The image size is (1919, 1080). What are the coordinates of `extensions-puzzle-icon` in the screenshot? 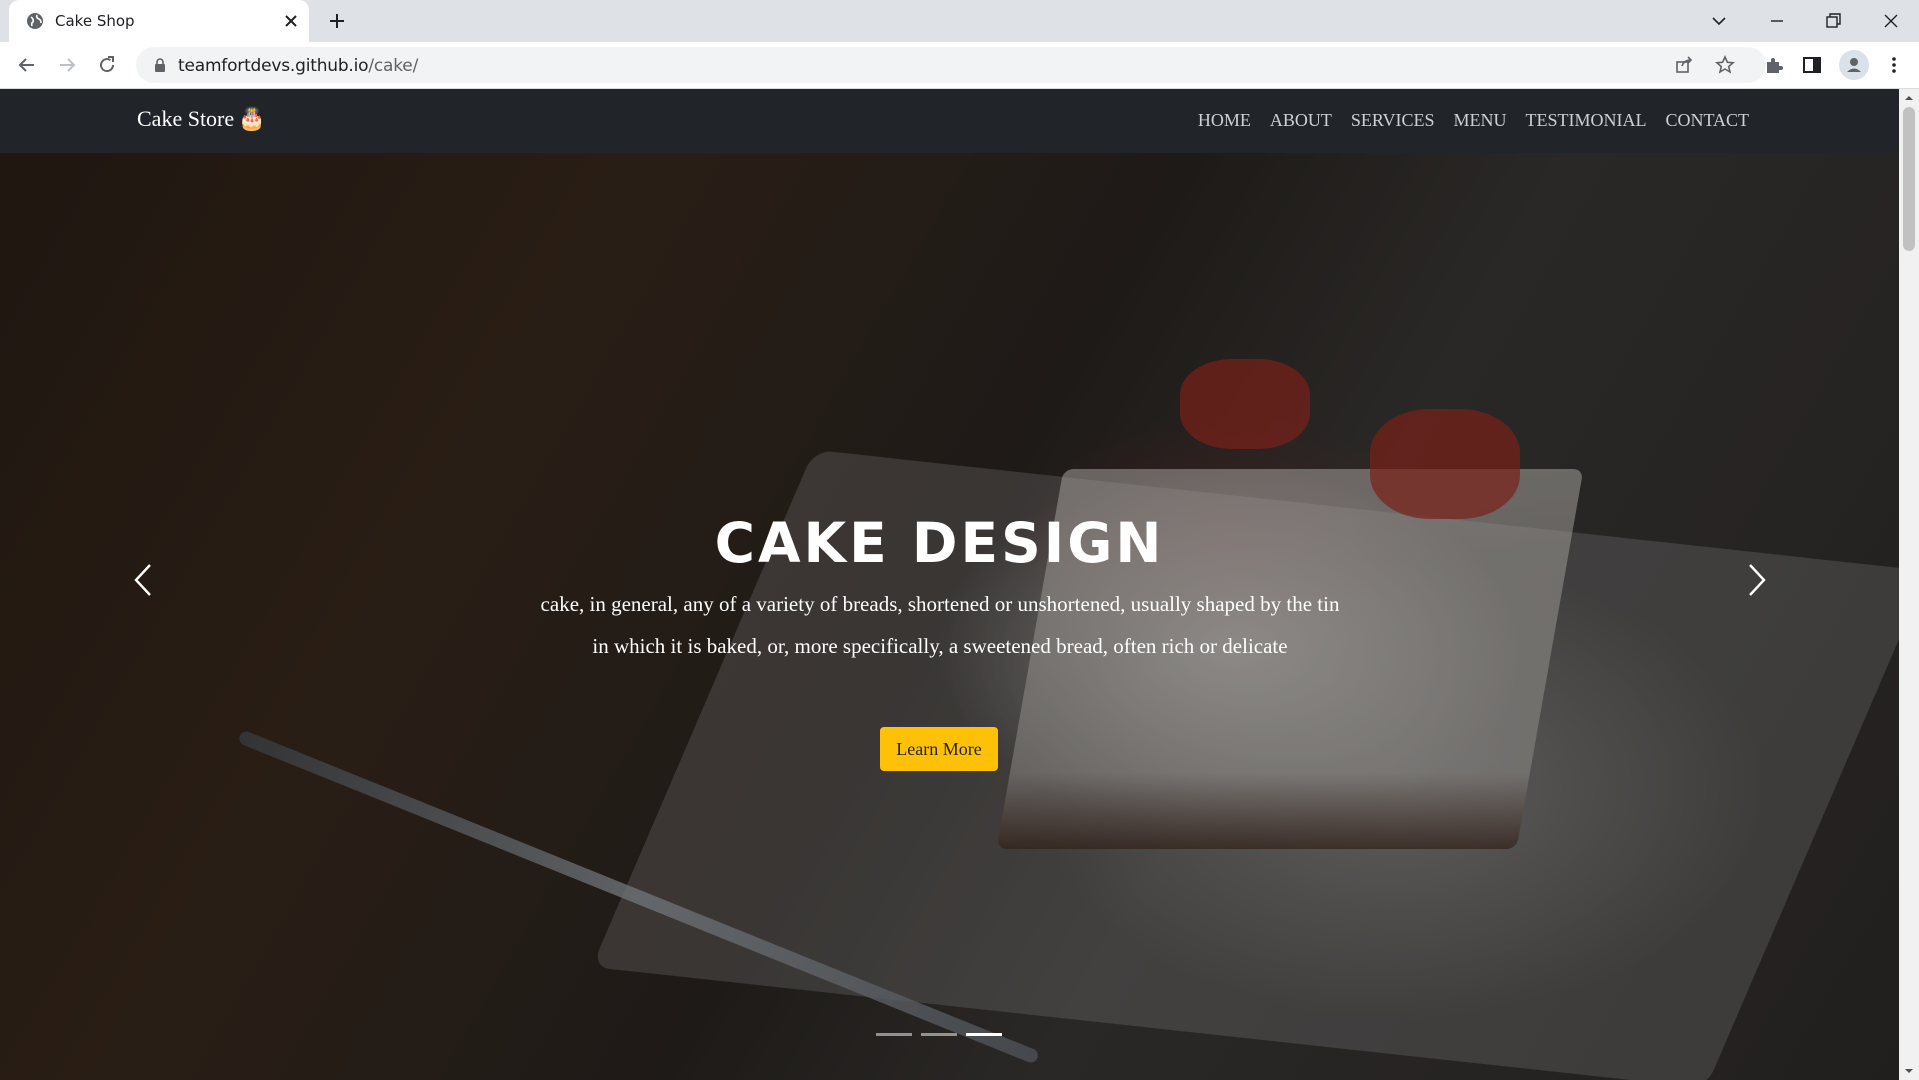 It's located at (1774, 65).